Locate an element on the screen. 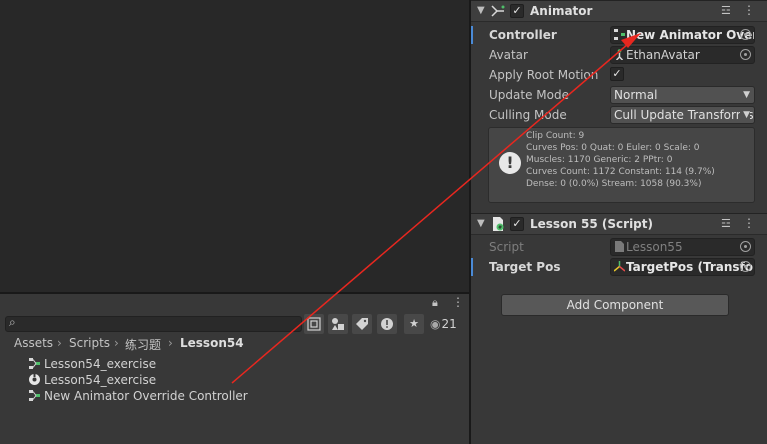 This screenshot has width=767, height=444. controller-label: Controller is located at coordinates (523, 35).